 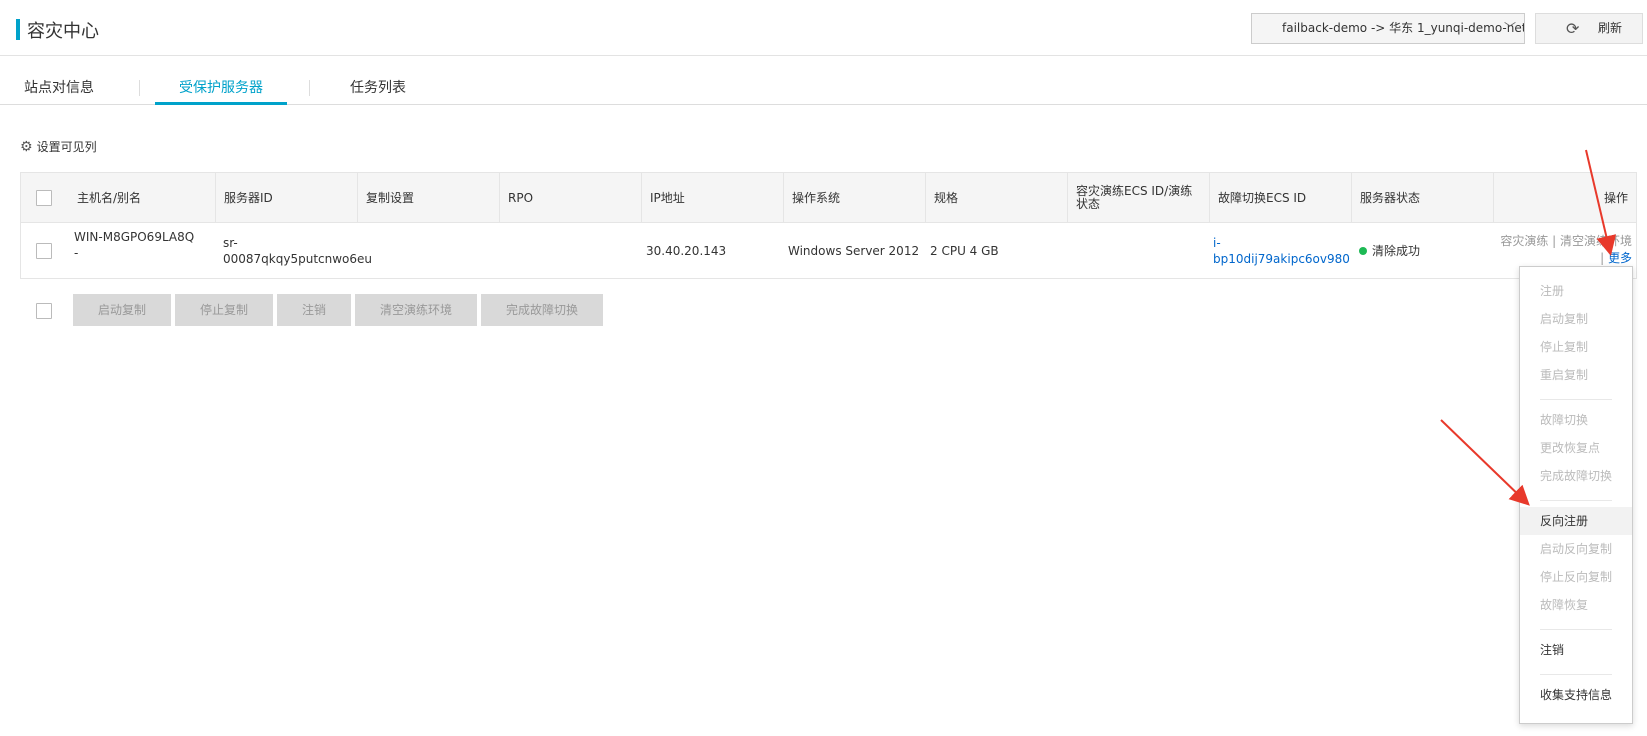 What do you see at coordinates (854, 198) in the screenshot?
I see `header-os: 操作系统` at bounding box center [854, 198].